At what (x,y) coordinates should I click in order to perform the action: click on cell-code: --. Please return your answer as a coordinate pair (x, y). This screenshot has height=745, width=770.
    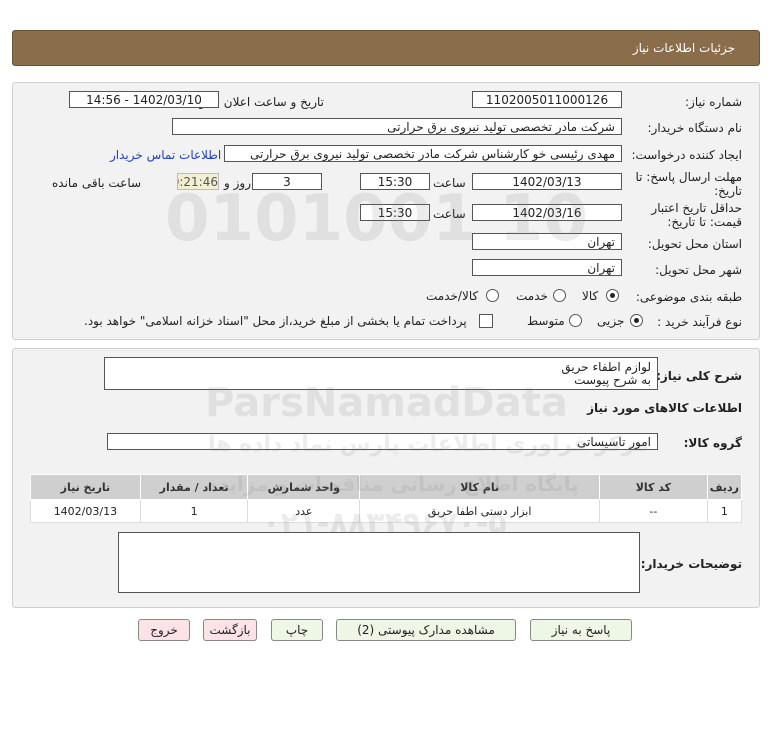
    Looking at the image, I should click on (653, 511).